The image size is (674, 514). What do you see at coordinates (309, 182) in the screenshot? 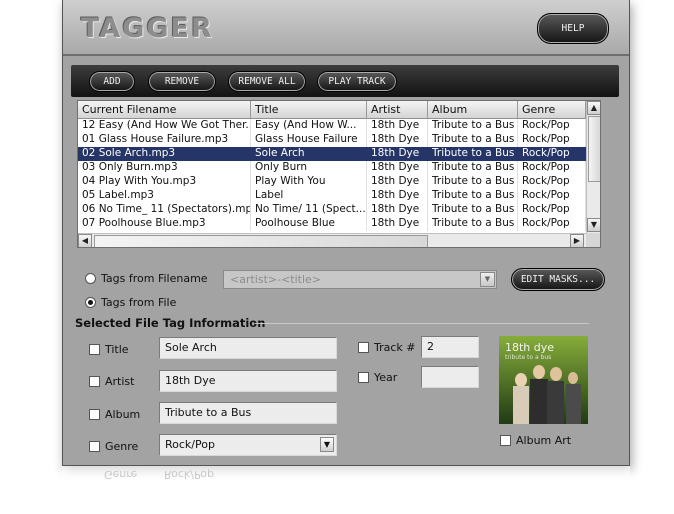
I see `table-cell: Play With You` at bounding box center [309, 182].